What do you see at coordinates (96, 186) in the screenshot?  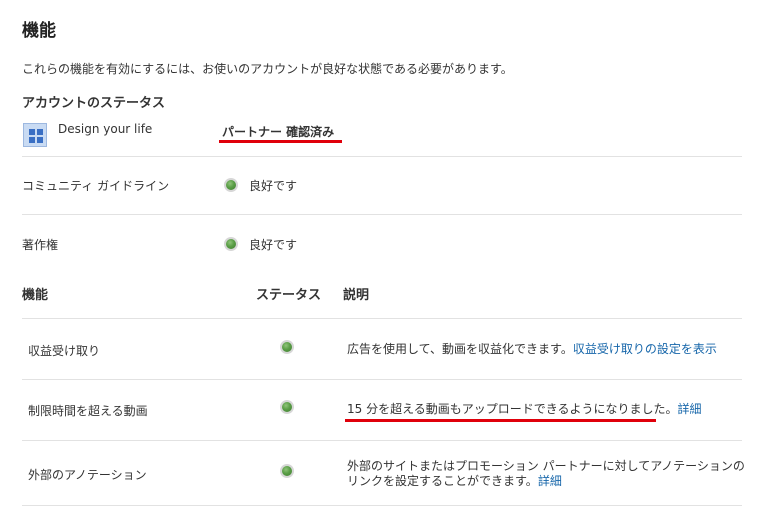 I see `community-guidelines-label: コミュニティ ガイドライン` at bounding box center [96, 186].